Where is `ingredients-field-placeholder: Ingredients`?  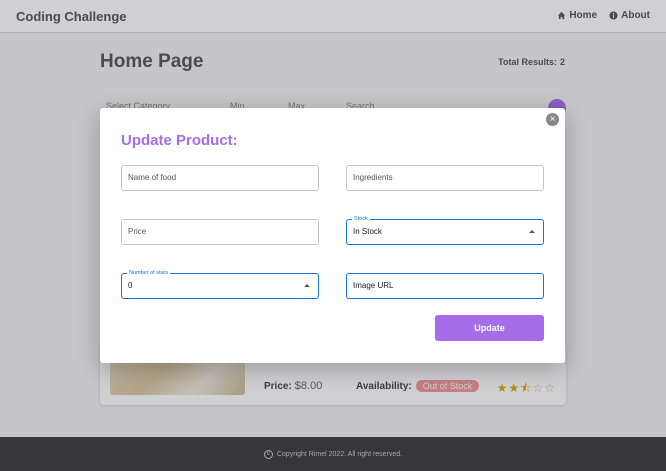
ingredients-field-placeholder: Ingredients is located at coordinates (373, 177).